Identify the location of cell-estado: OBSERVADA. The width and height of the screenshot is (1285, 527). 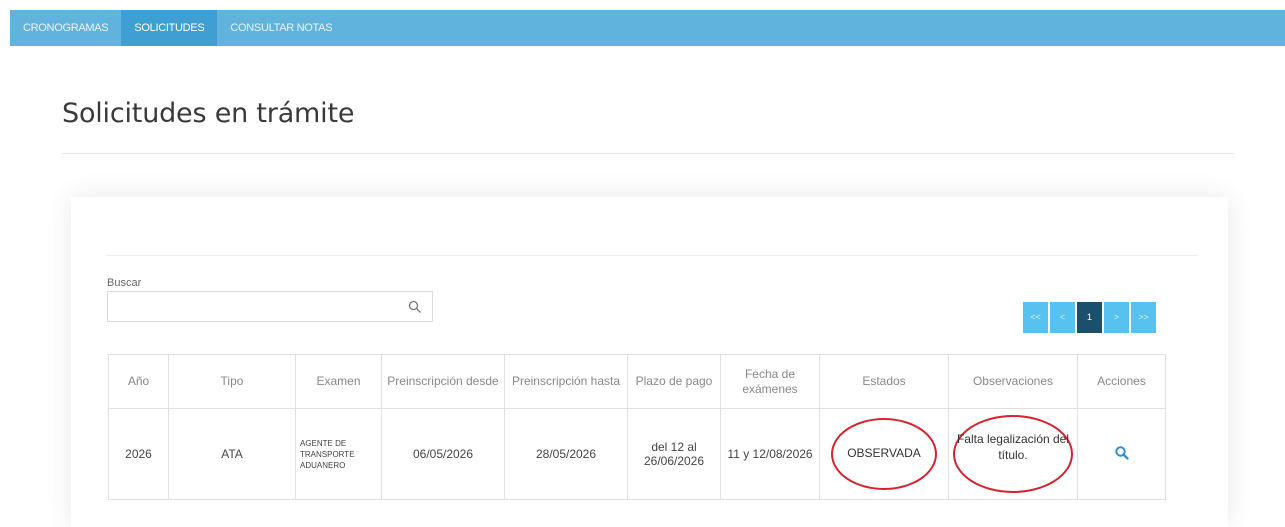
(884, 454).